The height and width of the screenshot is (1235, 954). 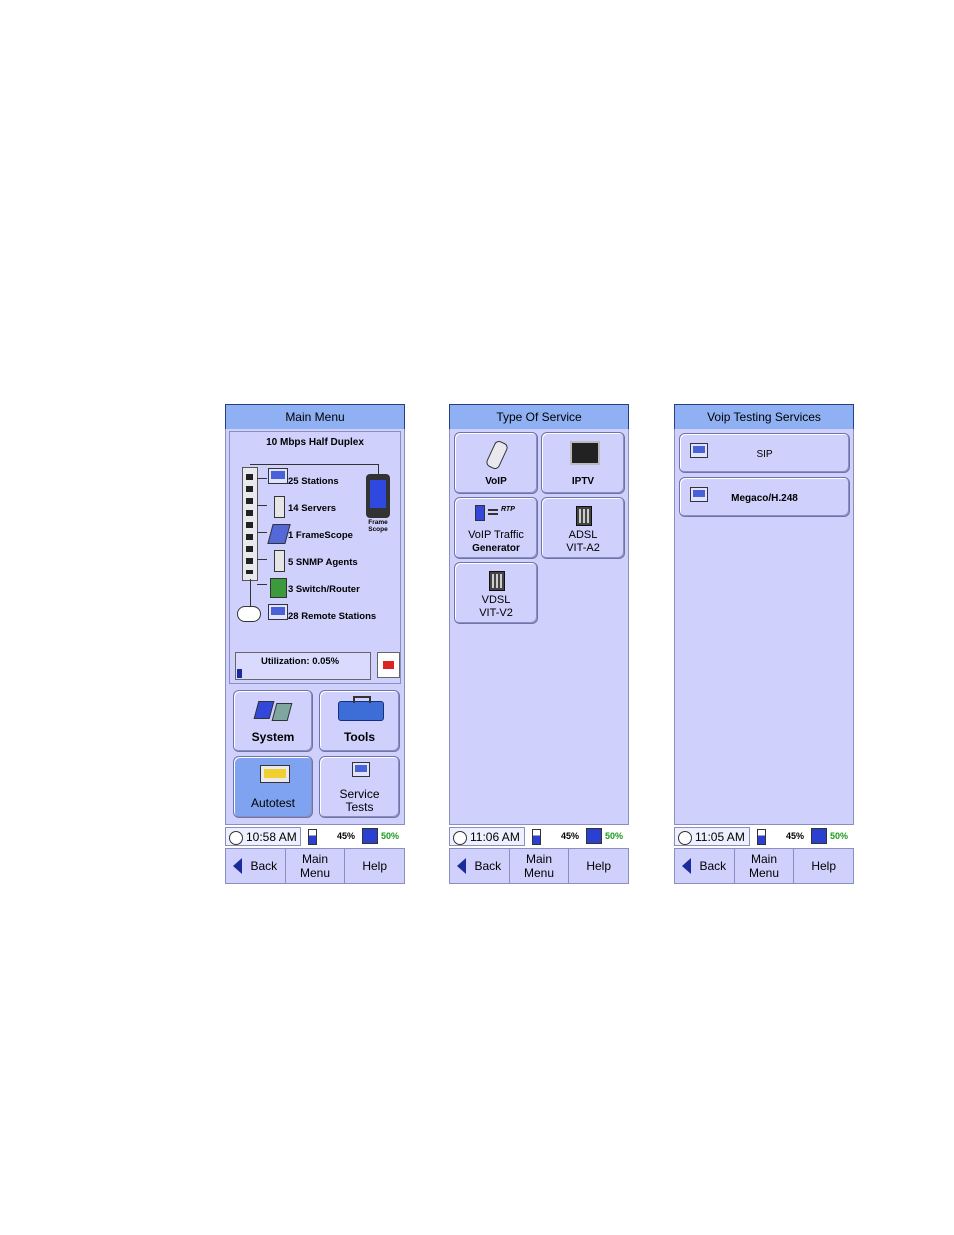 I want to click on system-tile: System, so click(x=273, y=721).